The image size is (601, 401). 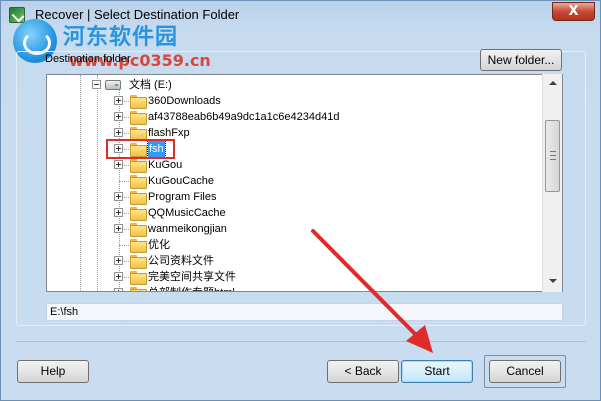 I want to click on tree-folder-label: 完美空间共享文件, so click(x=192, y=277).